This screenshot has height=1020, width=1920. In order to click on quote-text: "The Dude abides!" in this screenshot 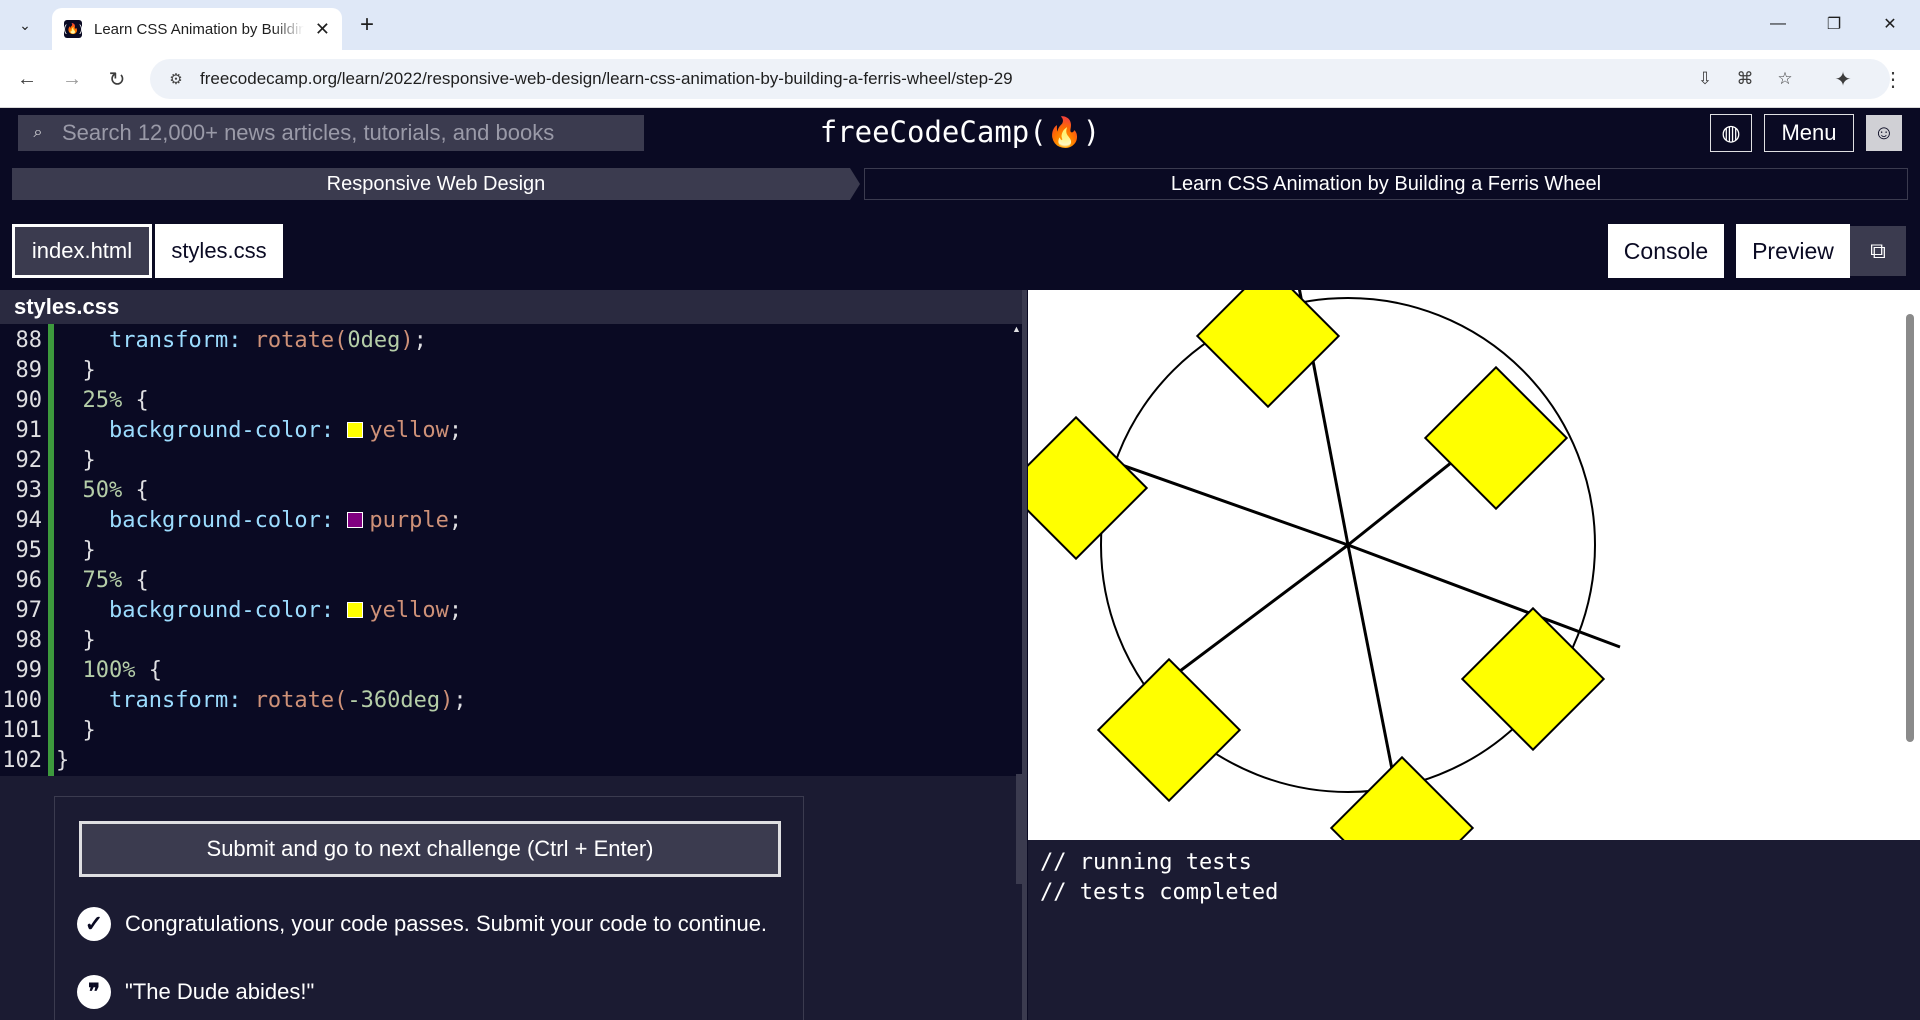, I will do `click(220, 991)`.